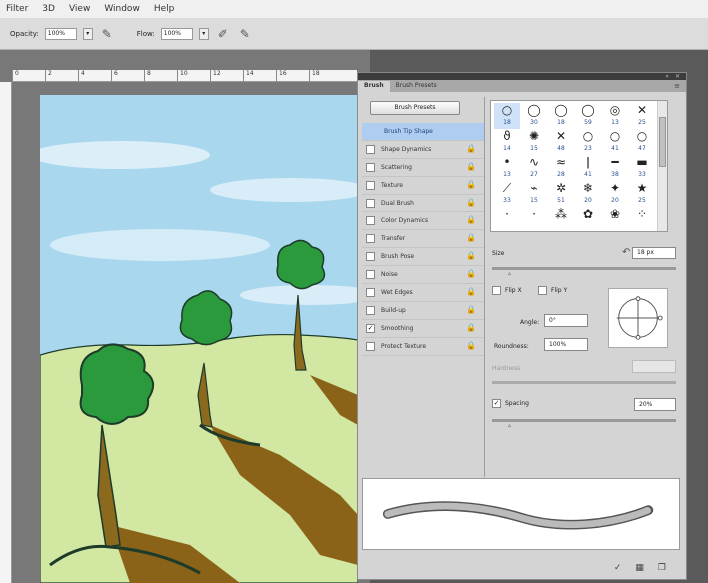 Image resolution: width=708 pixels, height=583 pixels. What do you see at coordinates (588, 142) in the screenshot?
I see `brush-tip: ○ 23` at bounding box center [588, 142].